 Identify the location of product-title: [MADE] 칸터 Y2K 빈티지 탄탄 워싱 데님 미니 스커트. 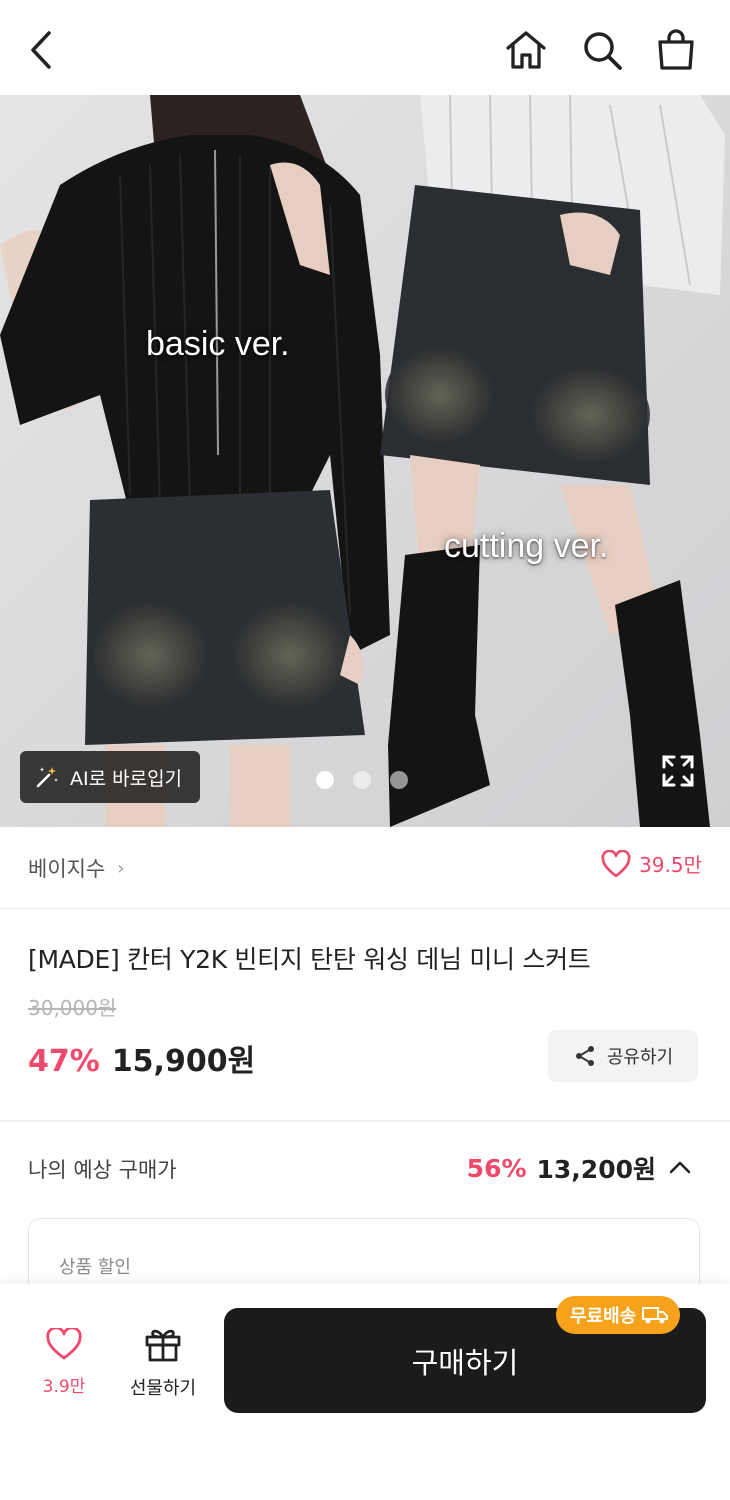
(309, 959).